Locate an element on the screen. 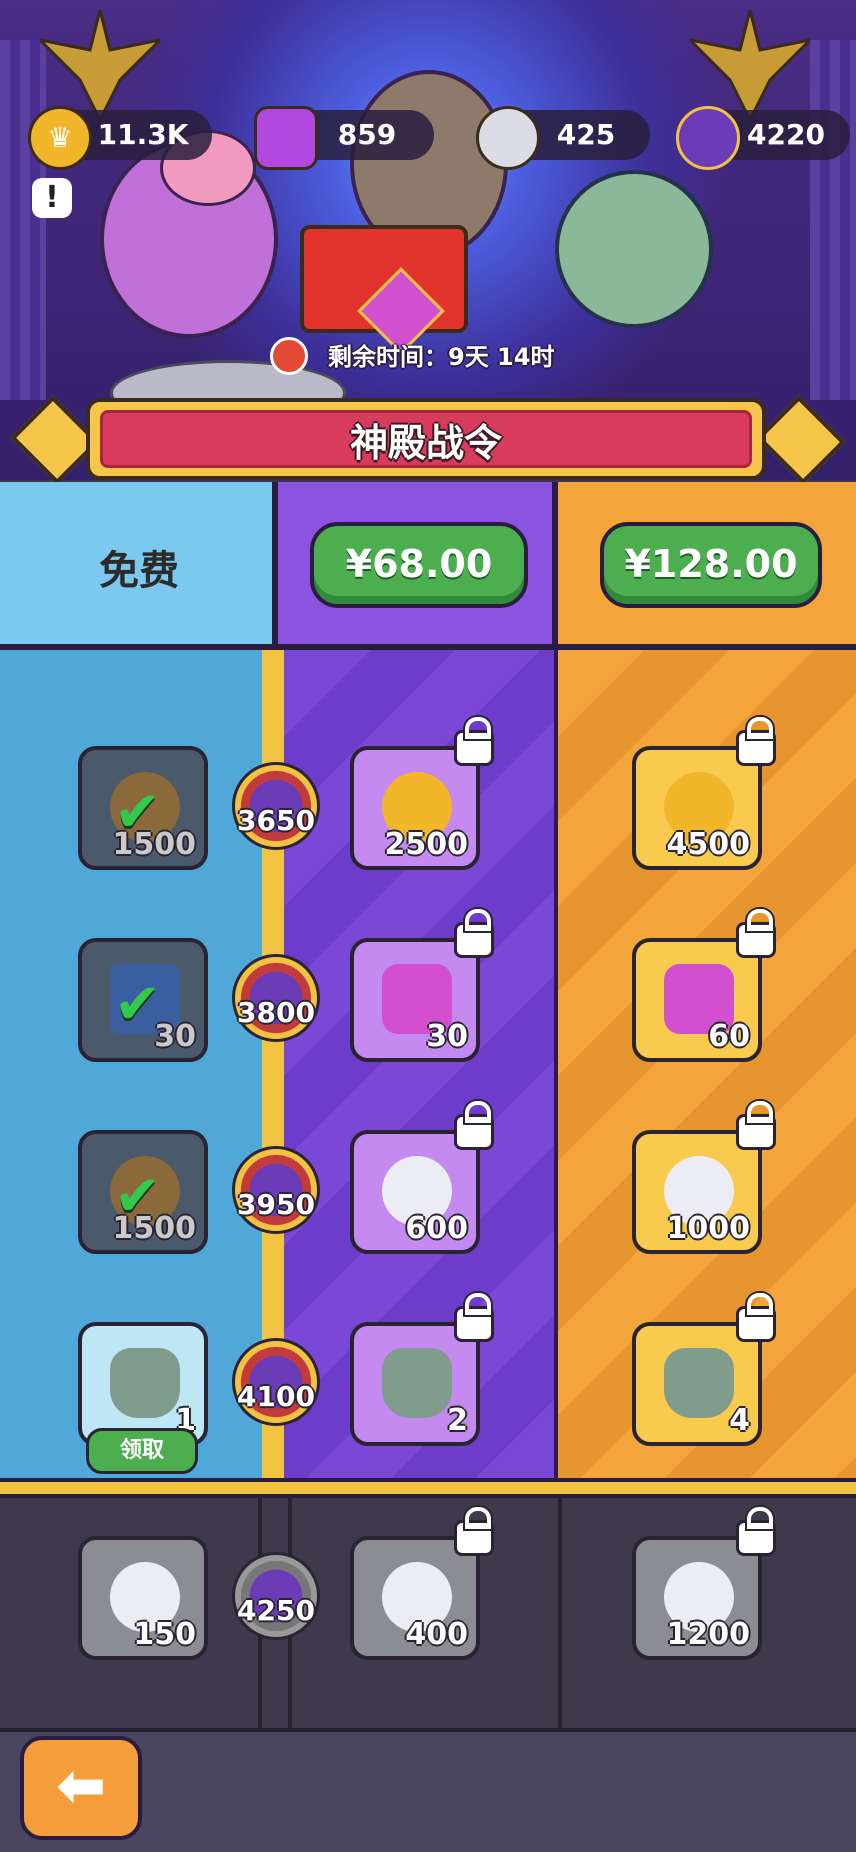  title-ribbon: 神殿战令 is located at coordinates (428, 440).